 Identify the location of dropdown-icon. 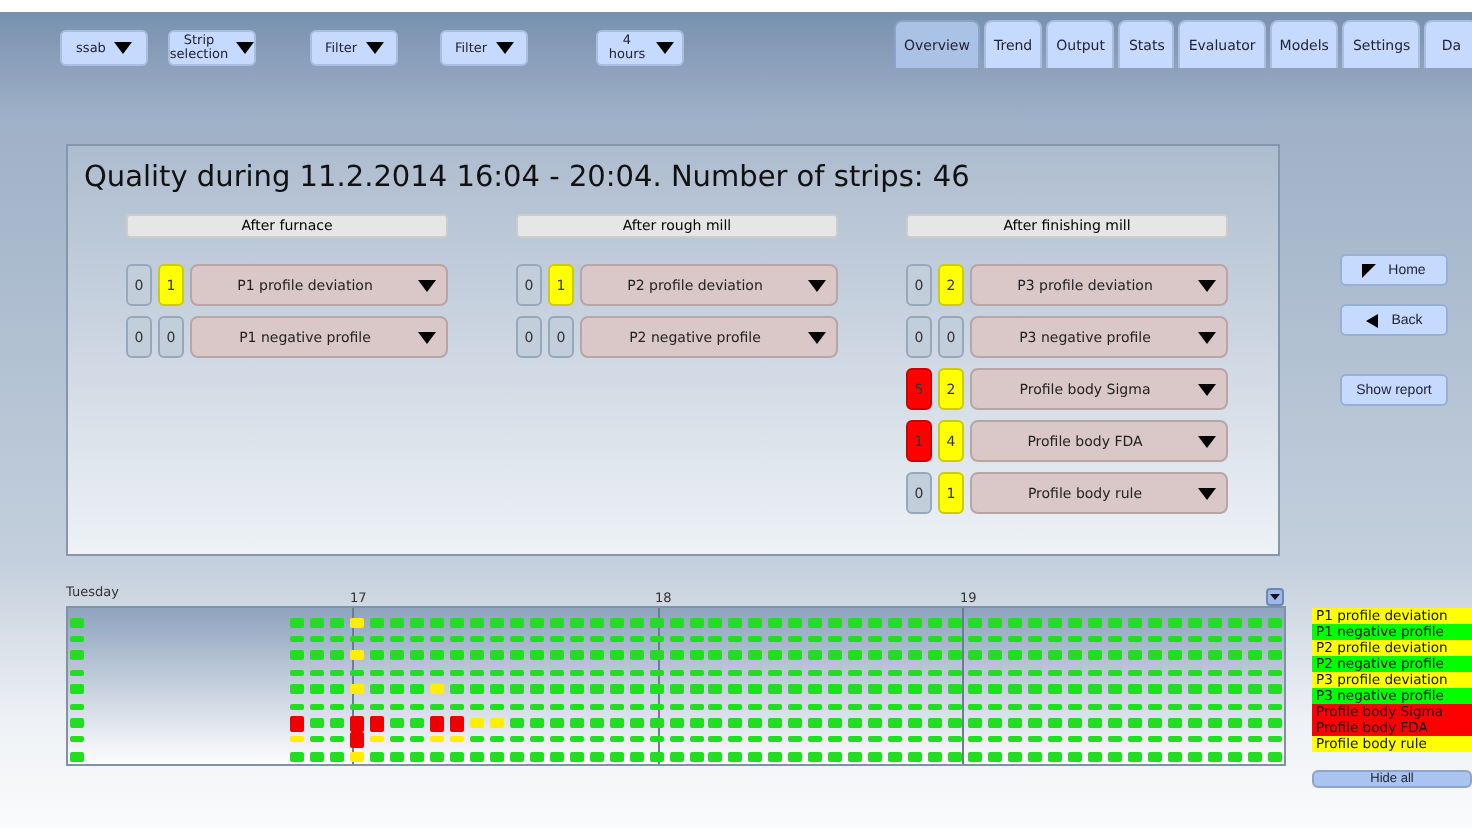
(1275, 597).